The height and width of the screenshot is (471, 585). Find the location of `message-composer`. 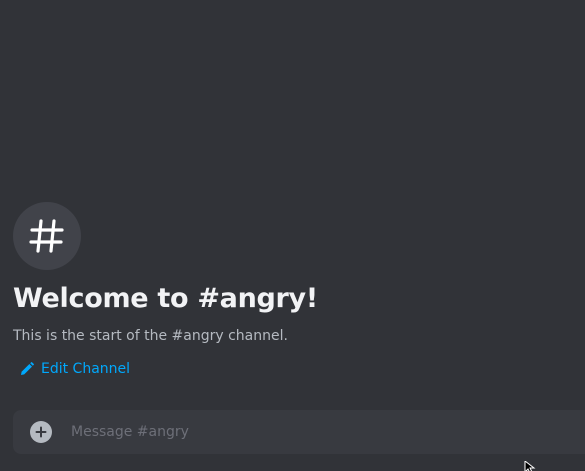

message-composer is located at coordinates (299, 432).